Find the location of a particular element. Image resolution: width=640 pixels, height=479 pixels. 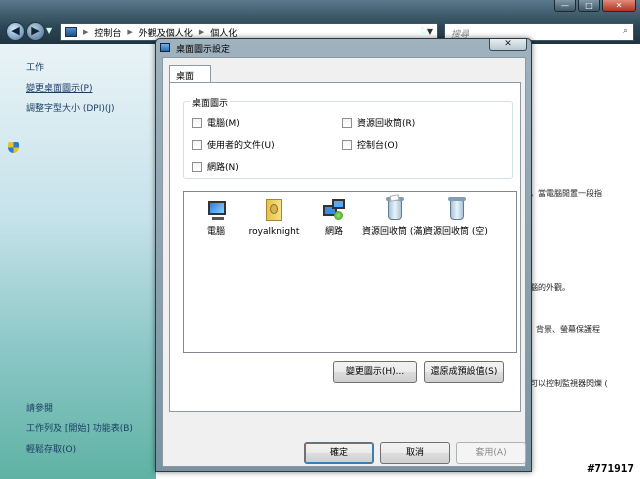

content-text-fragment: 背景、螢幕保護程 is located at coordinates (568, 329).